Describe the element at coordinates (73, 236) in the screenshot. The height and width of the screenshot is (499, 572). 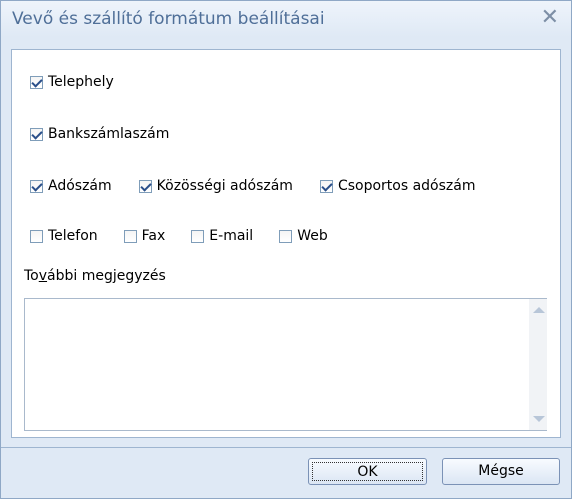
I see `checkbox-label: Telefon` at that location.